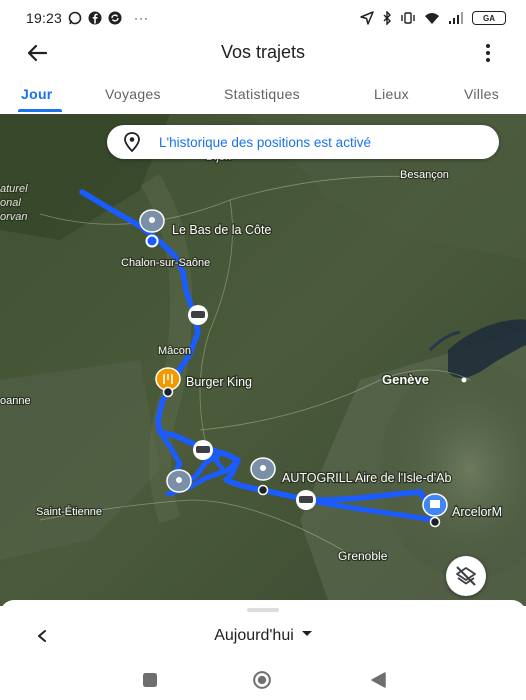  I want to click on status-bar: 19:23 ··· GA, so click(263, 18).